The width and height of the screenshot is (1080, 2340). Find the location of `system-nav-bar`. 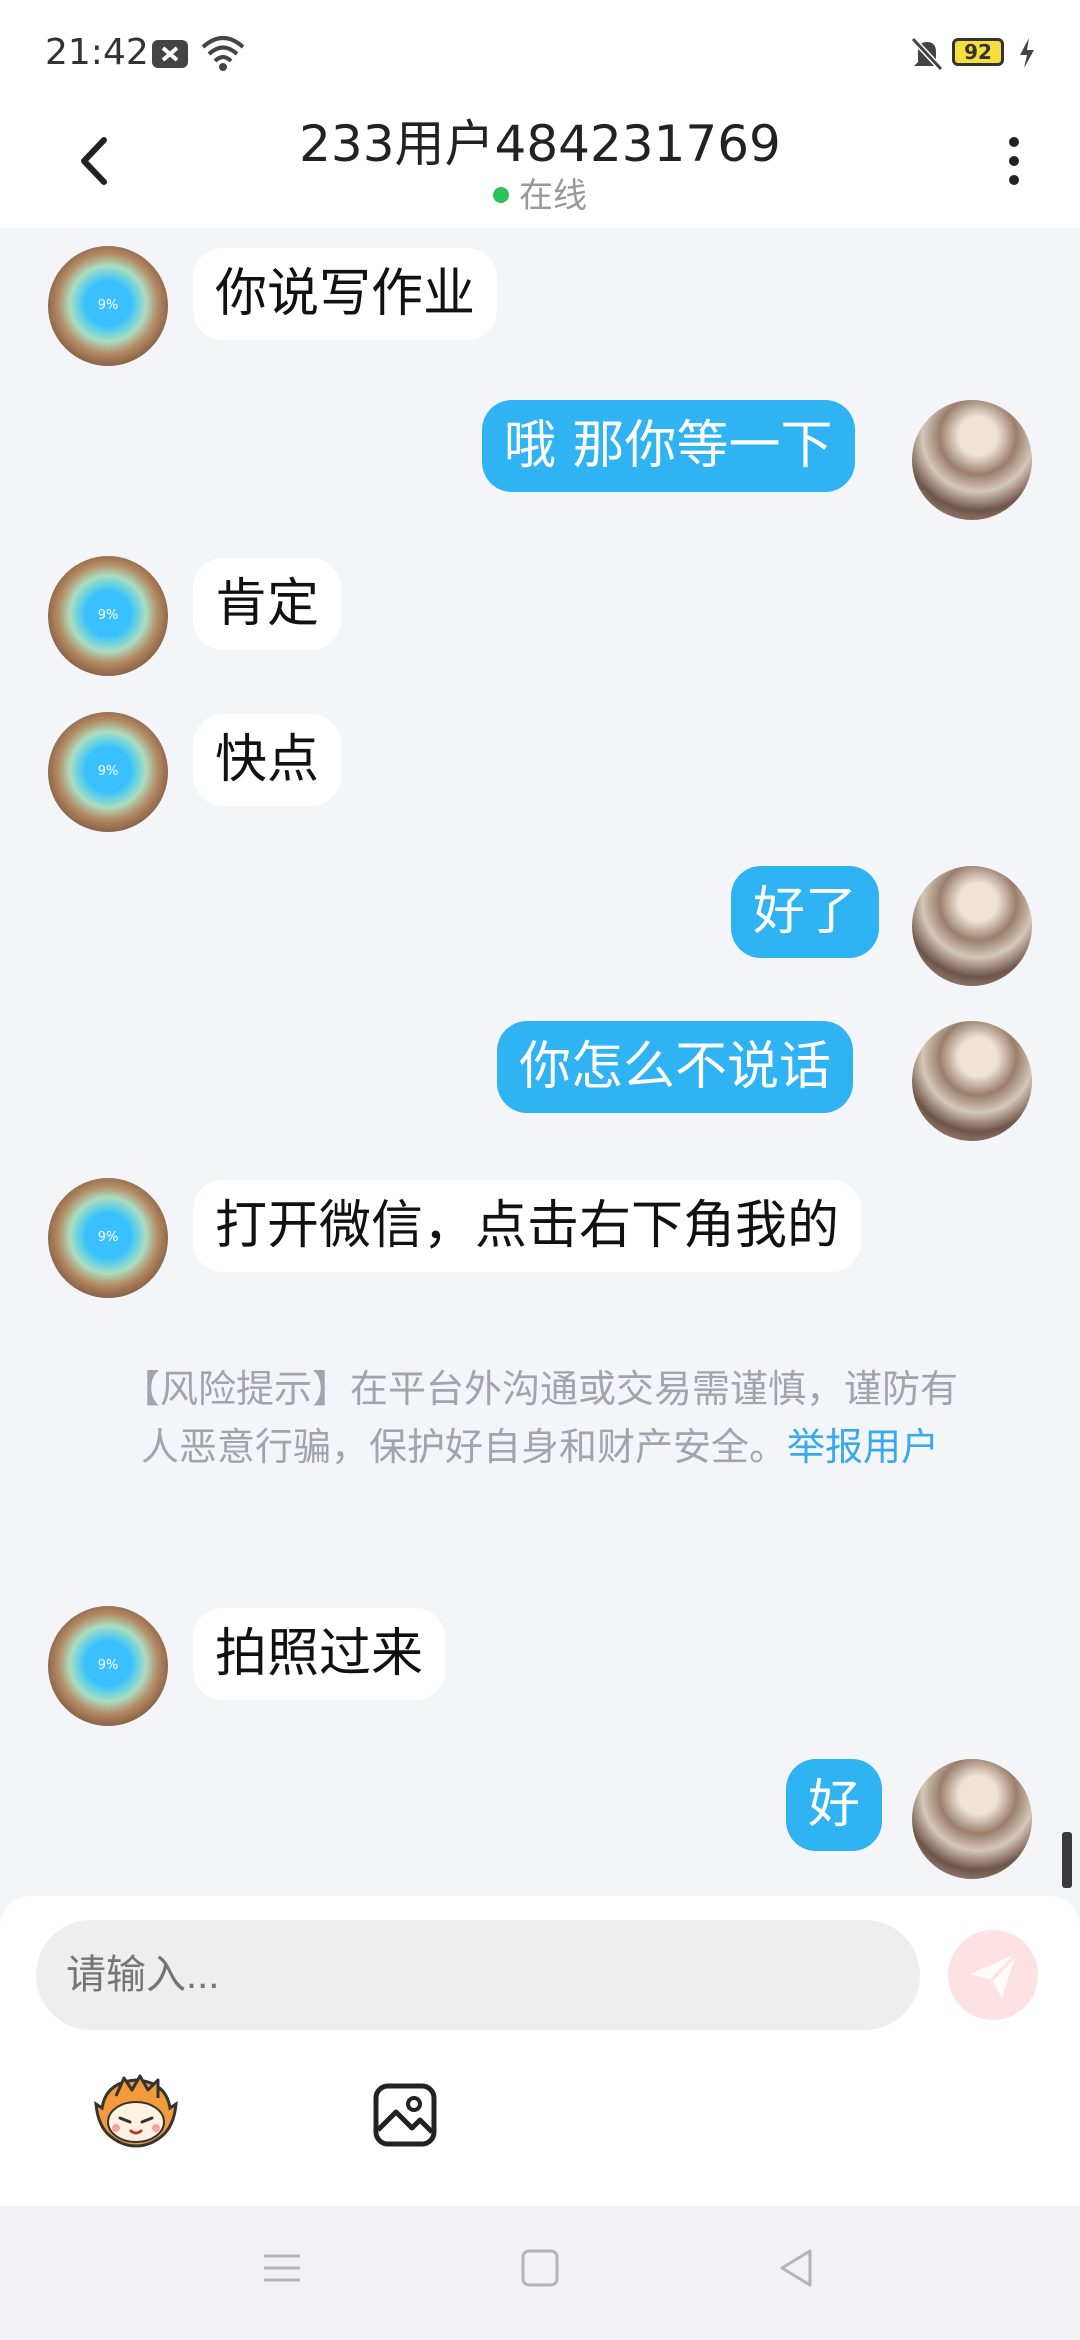

system-nav-bar is located at coordinates (540, 2273).